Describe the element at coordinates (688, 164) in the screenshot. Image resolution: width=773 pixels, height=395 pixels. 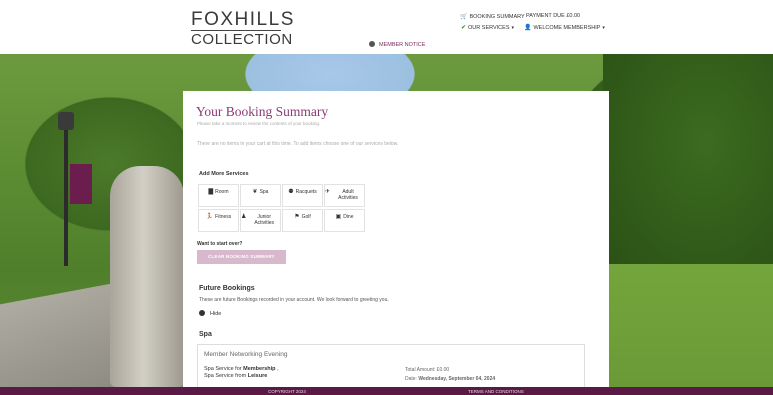
I see `tree-decor` at that location.